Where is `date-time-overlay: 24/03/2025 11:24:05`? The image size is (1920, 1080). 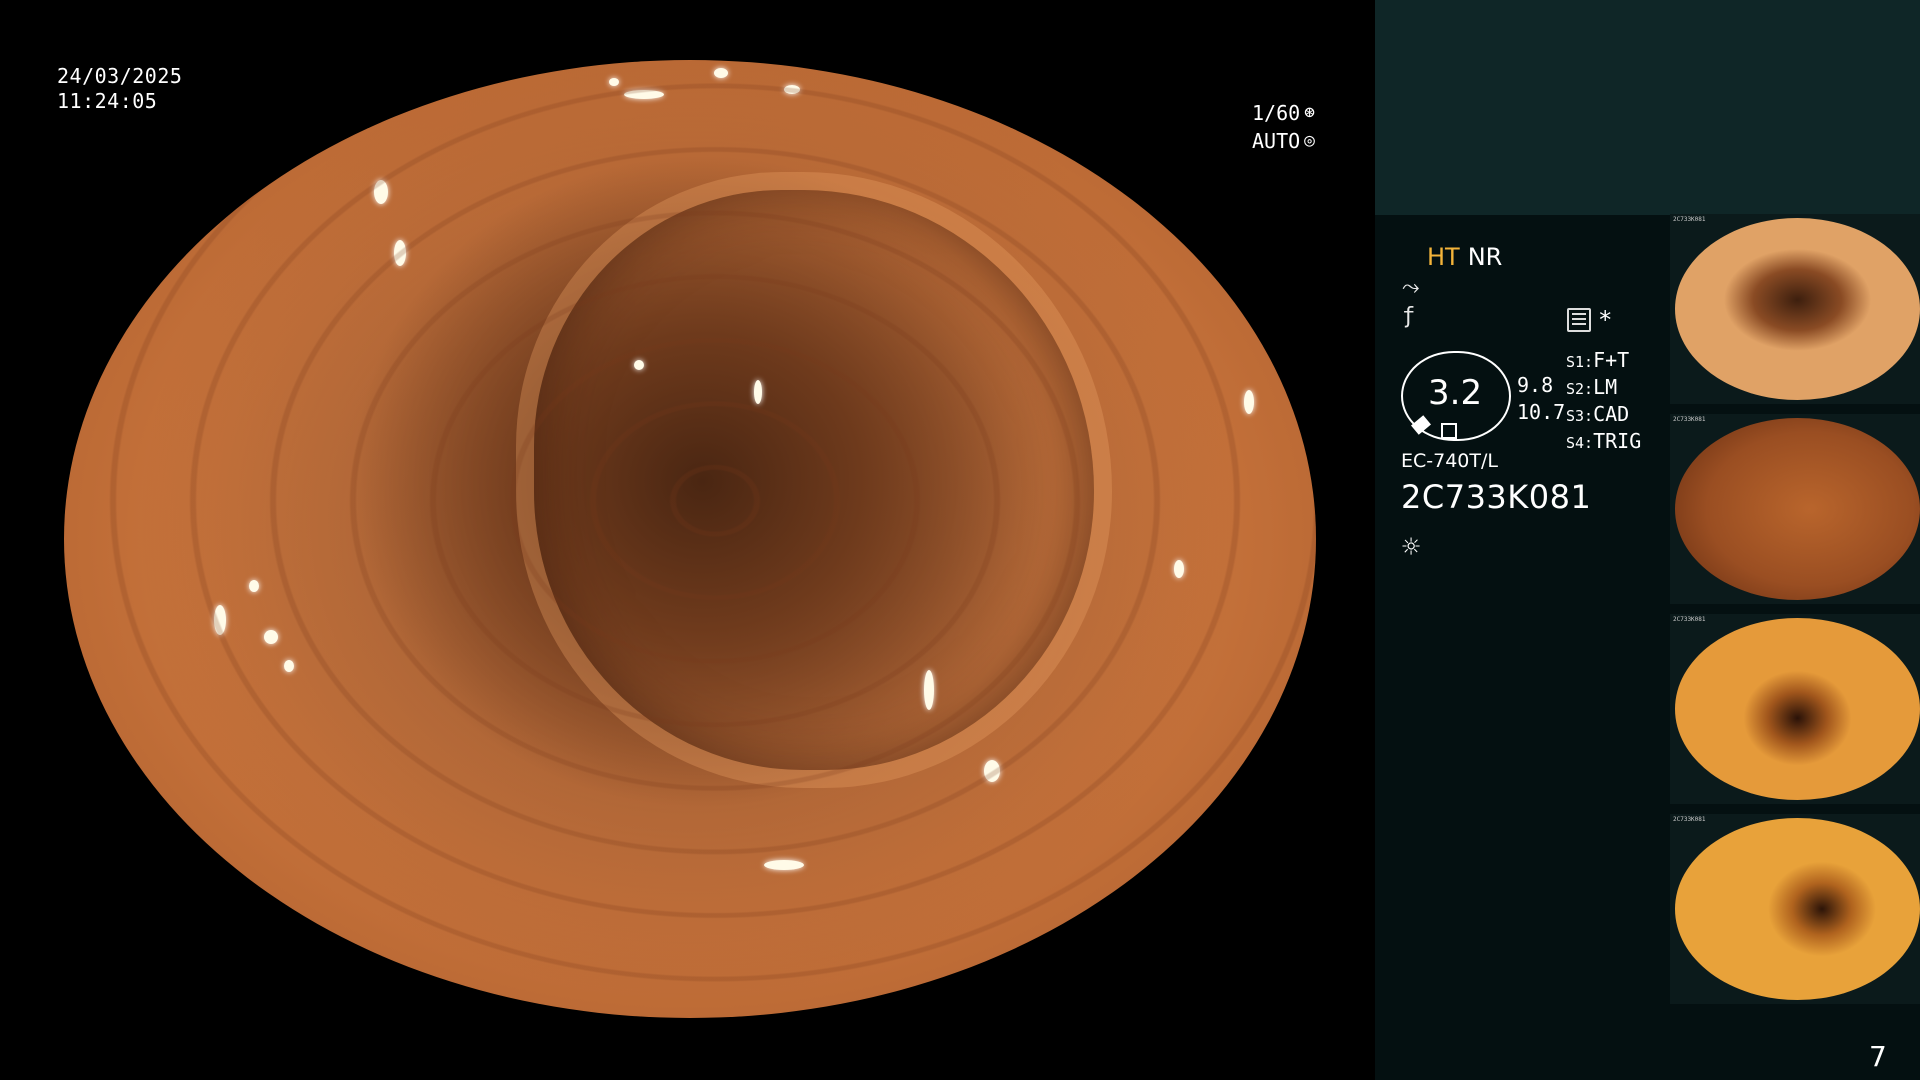 date-time-overlay: 24/03/2025 11:24:05 is located at coordinates (119, 89).